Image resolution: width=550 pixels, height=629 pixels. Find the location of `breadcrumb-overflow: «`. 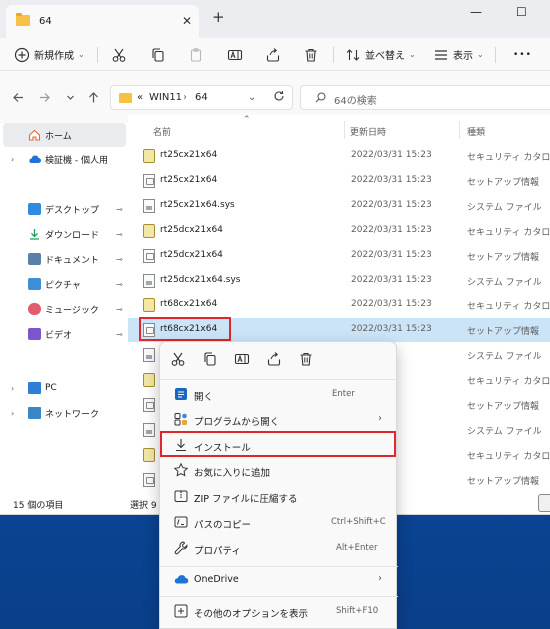

breadcrumb-overflow: « is located at coordinates (140, 97).